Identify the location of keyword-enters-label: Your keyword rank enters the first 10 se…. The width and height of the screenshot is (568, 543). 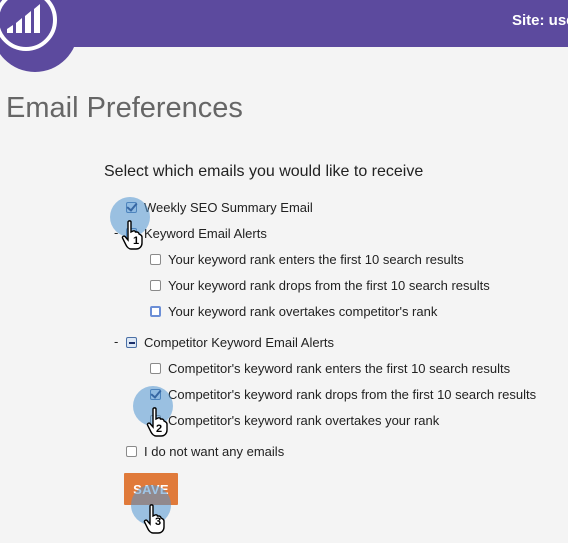
(316, 259).